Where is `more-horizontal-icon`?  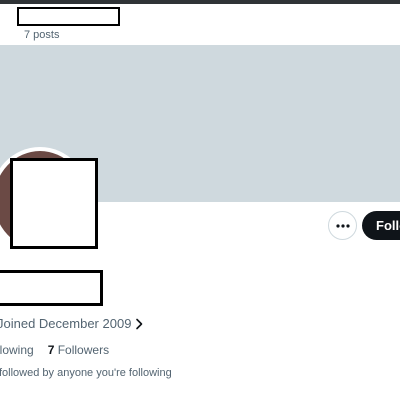
more-horizontal-icon is located at coordinates (342, 225).